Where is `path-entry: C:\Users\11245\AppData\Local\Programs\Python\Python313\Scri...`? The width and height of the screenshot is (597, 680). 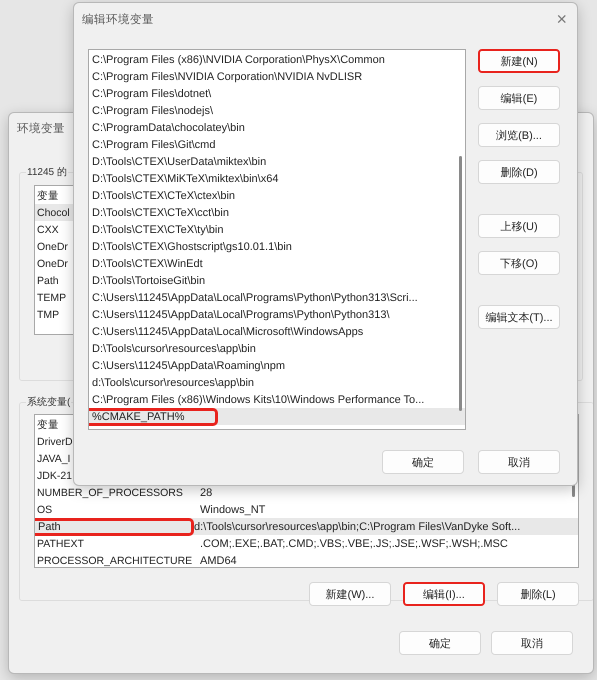
path-entry: C:\Users\11245\AppData\Local\Programs\Python\Python313\Scri... is located at coordinates (277, 297).